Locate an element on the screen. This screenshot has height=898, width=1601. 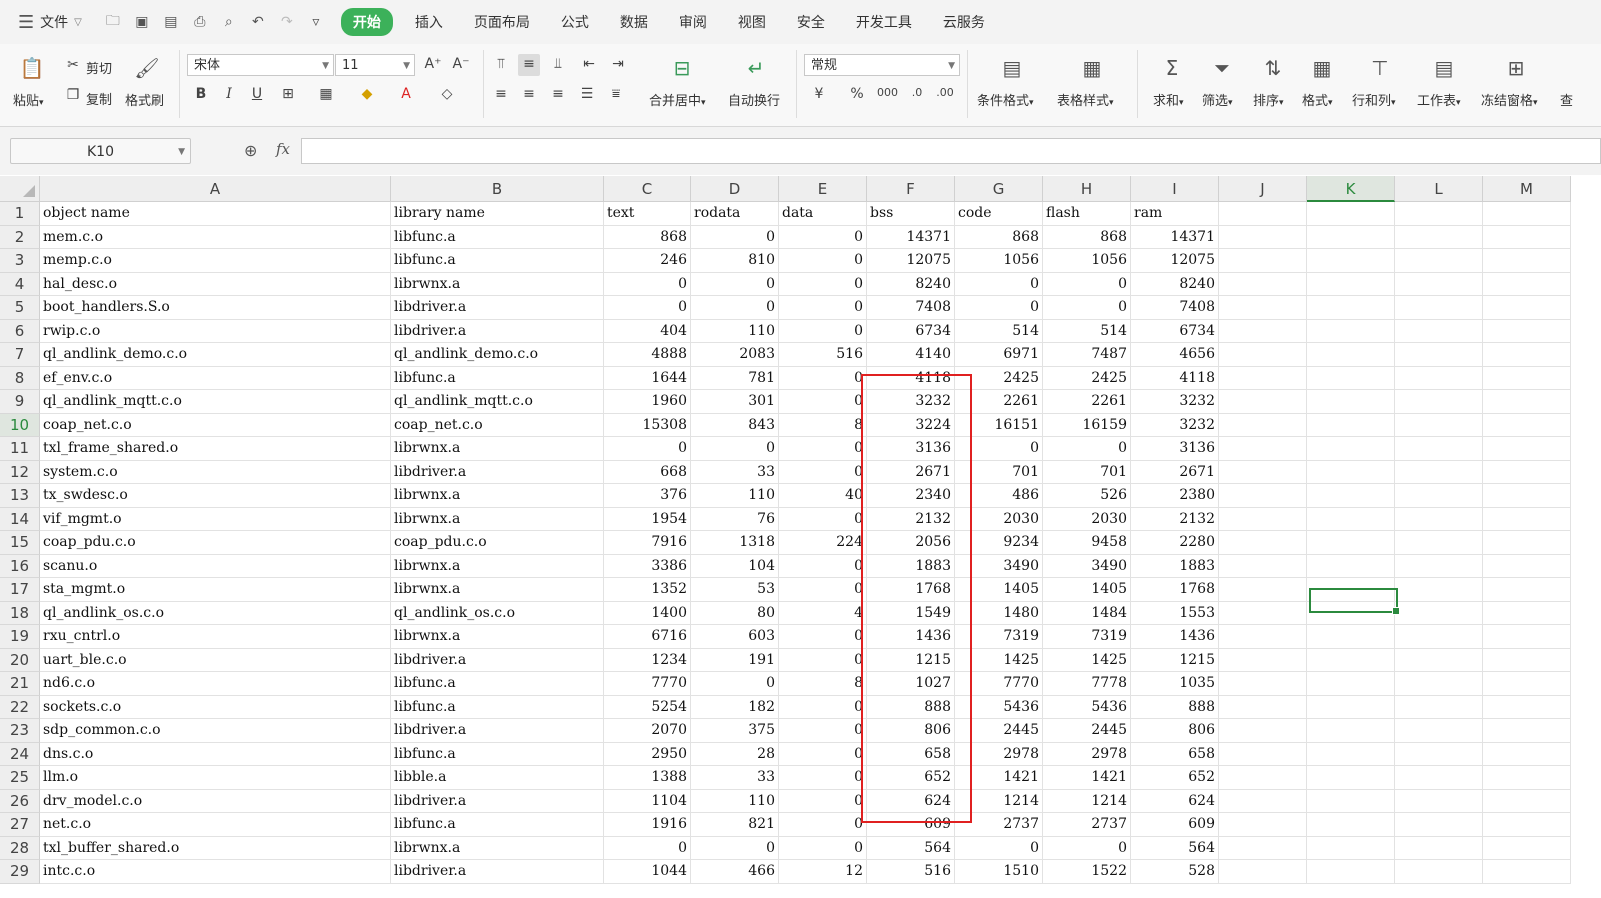
cell: 3490 is located at coordinates (1087, 566).